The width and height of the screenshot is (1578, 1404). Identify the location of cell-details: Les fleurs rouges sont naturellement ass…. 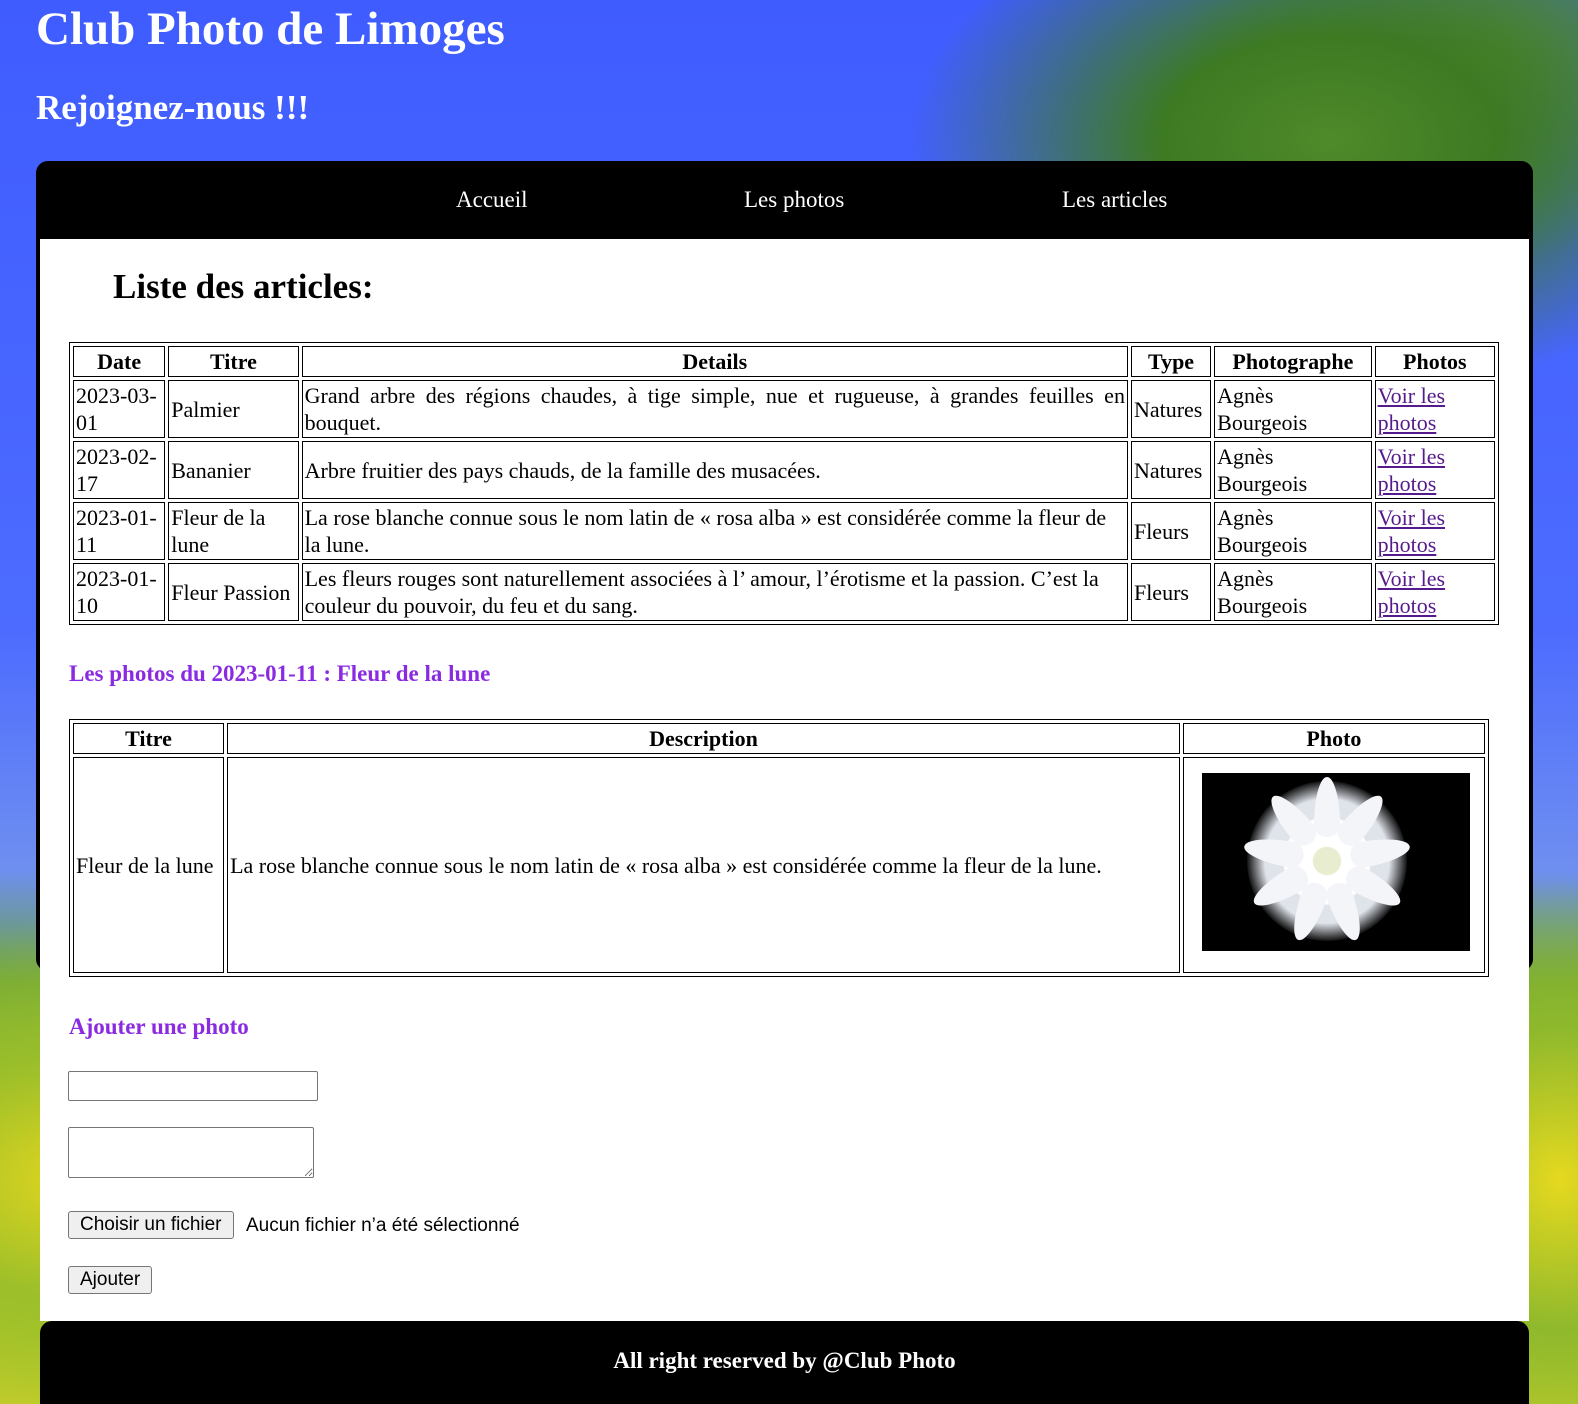
(714, 592).